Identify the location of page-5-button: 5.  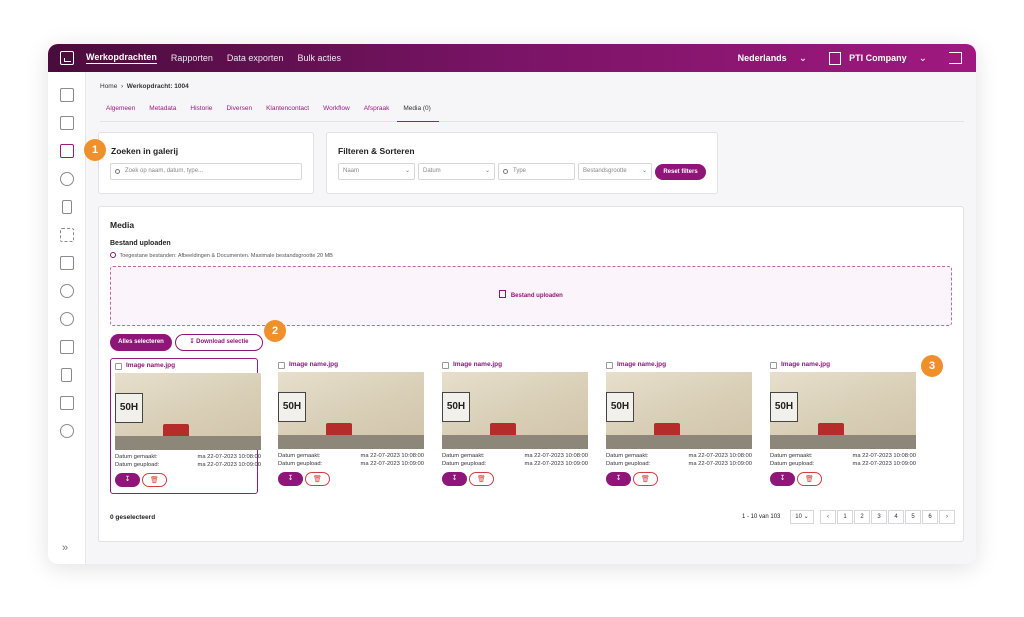
(913, 517).